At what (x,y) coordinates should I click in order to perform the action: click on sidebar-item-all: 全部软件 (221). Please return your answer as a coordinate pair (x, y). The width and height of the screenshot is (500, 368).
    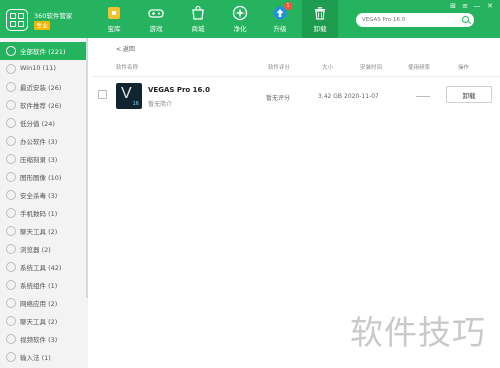
    Looking at the image, I should click on (44, 51).